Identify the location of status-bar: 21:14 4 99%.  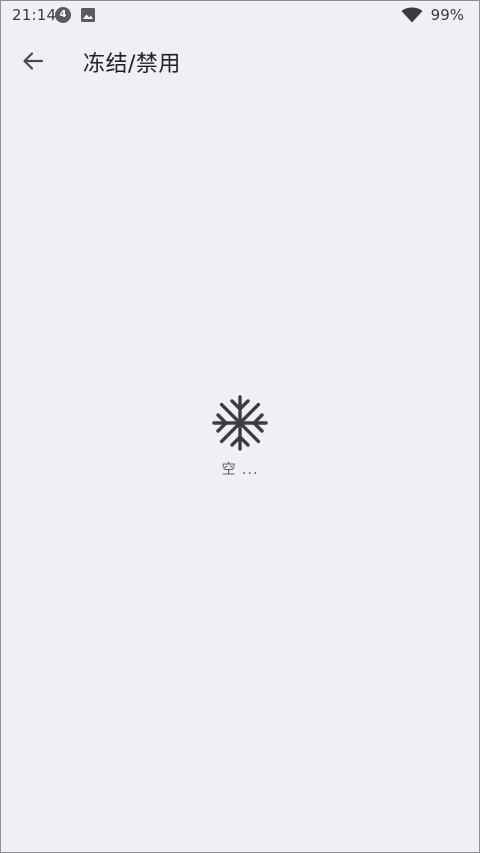
(240, 15).